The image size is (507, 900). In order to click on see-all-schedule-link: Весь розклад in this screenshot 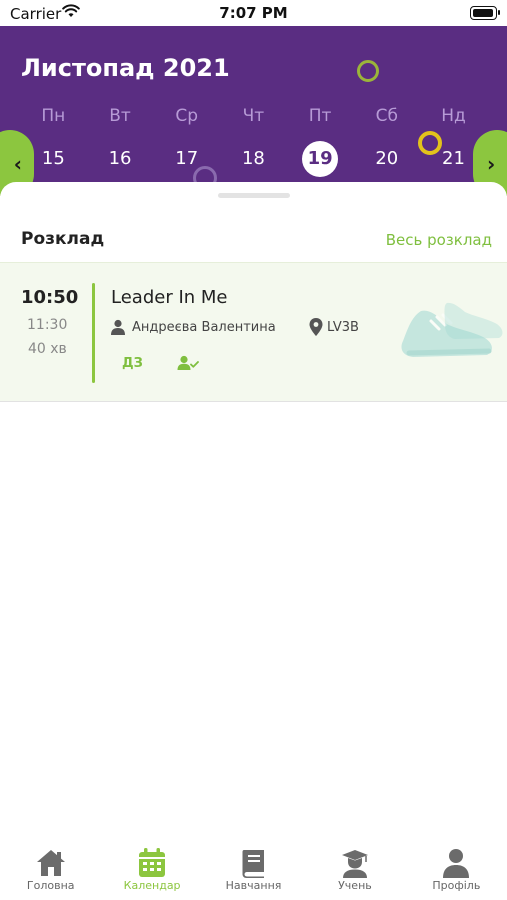, I will do `click(439, 240)`.